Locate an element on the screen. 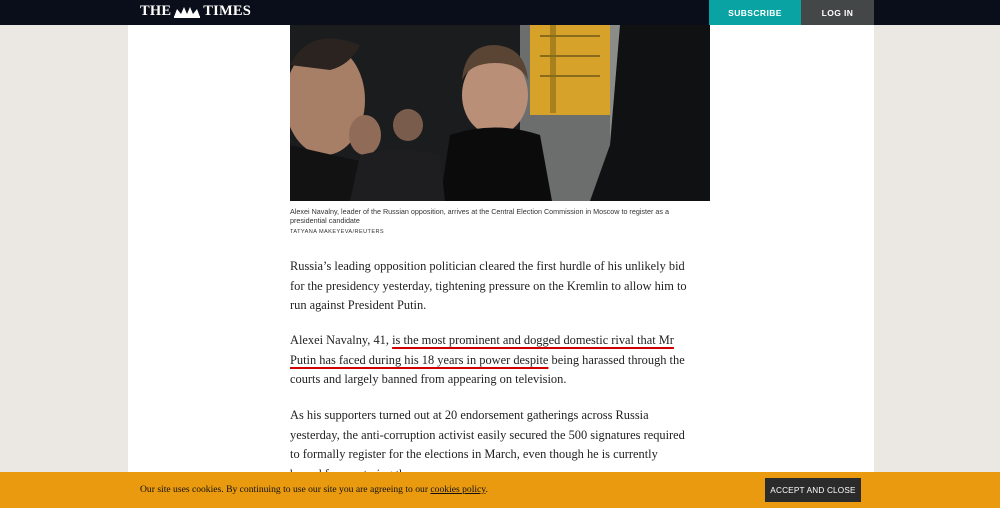 This screenshot has width=1000, height=508. paragraph-text: being harassed through the is located at coordinates (616, 359).